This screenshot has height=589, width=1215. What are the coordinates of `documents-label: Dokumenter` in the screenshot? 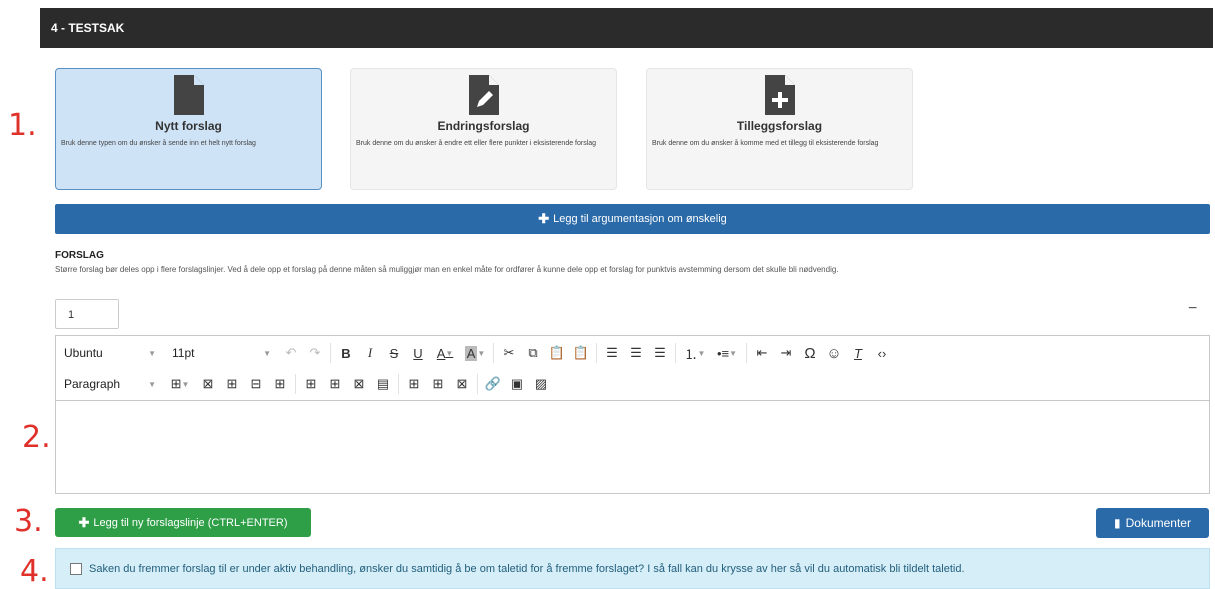 It's located at (1158, 523).